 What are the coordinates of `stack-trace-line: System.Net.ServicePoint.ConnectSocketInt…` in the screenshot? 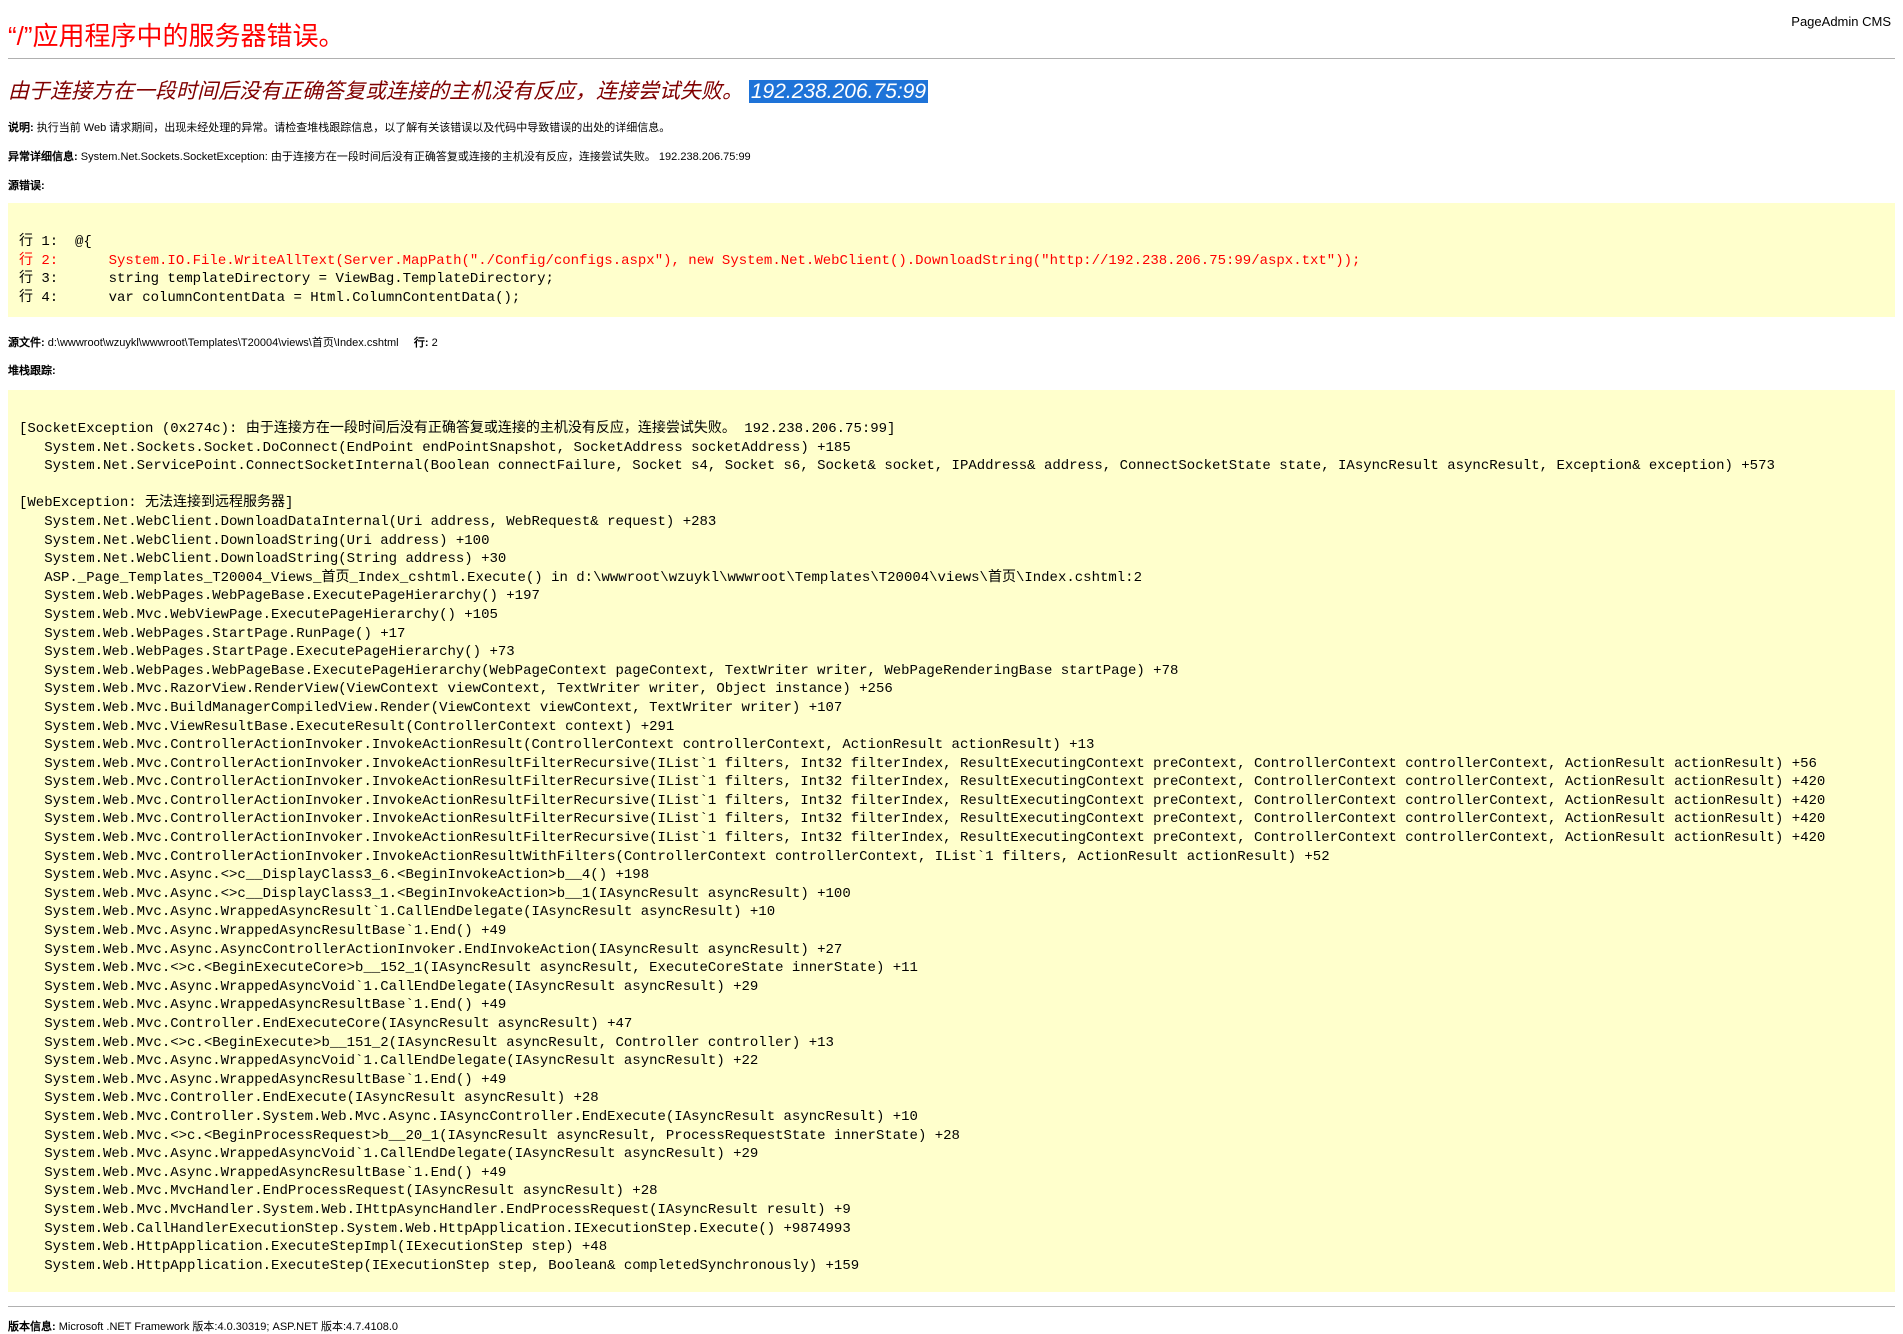 It's located at (897, 466).